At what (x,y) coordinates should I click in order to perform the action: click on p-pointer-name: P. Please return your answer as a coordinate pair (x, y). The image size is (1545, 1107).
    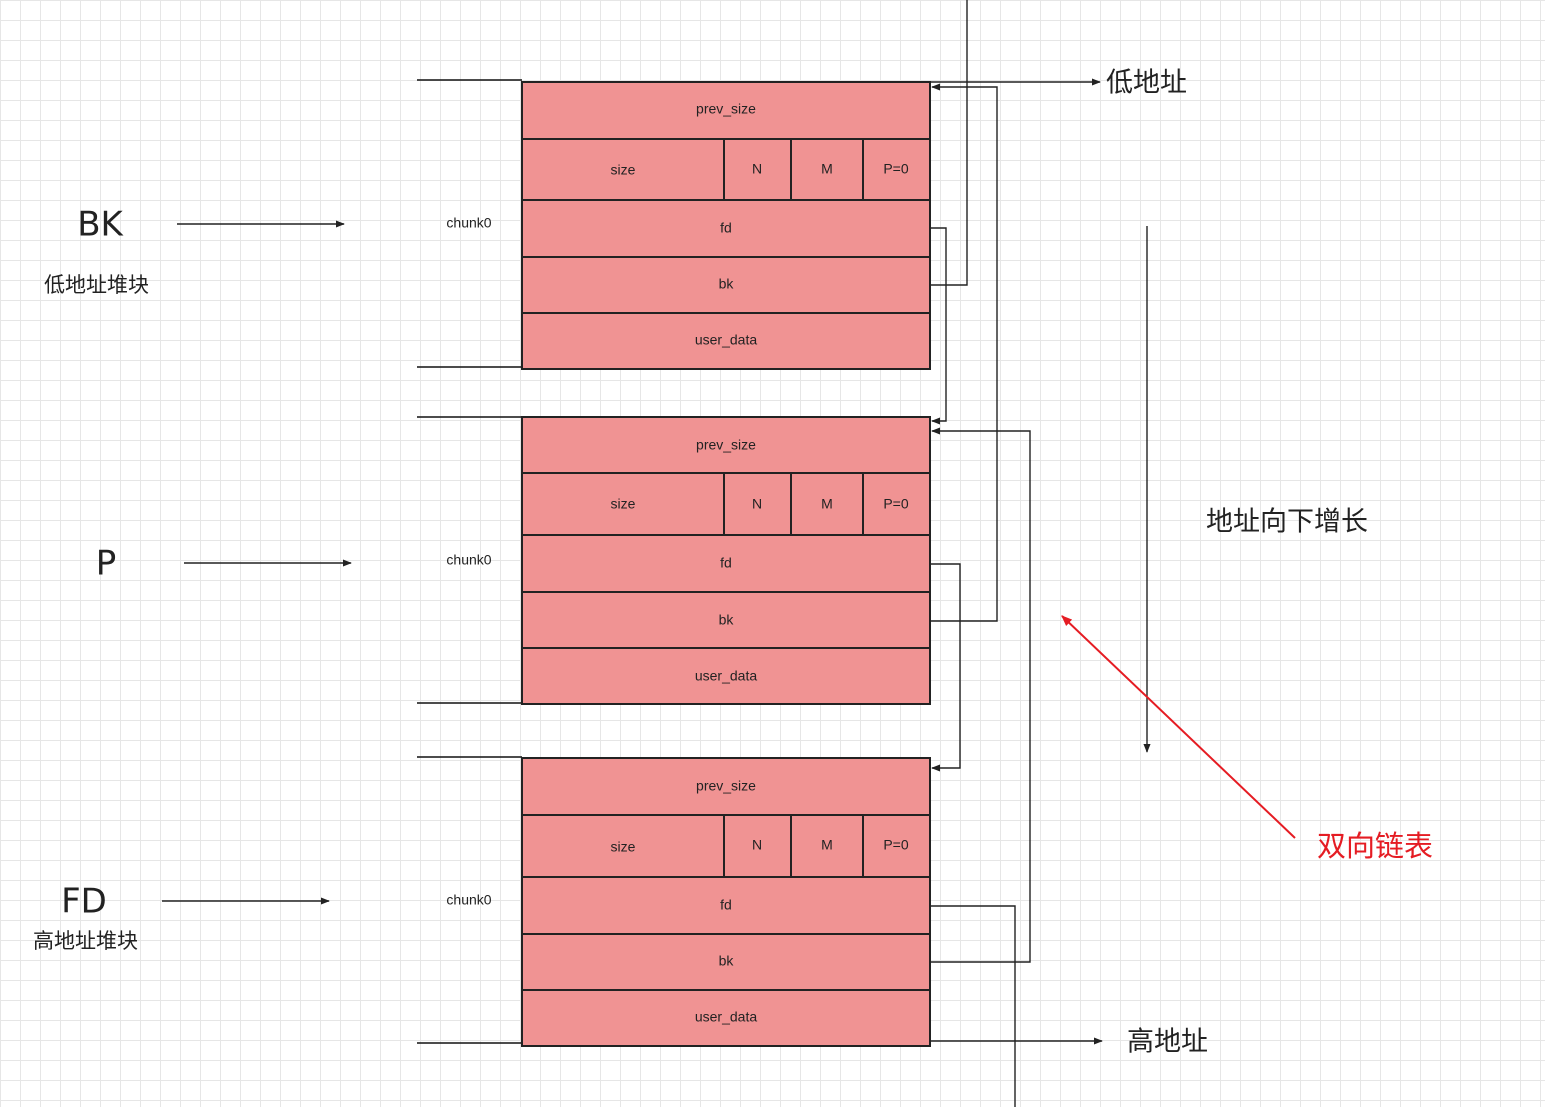
    Looking at the image, I should click on (106, 564).